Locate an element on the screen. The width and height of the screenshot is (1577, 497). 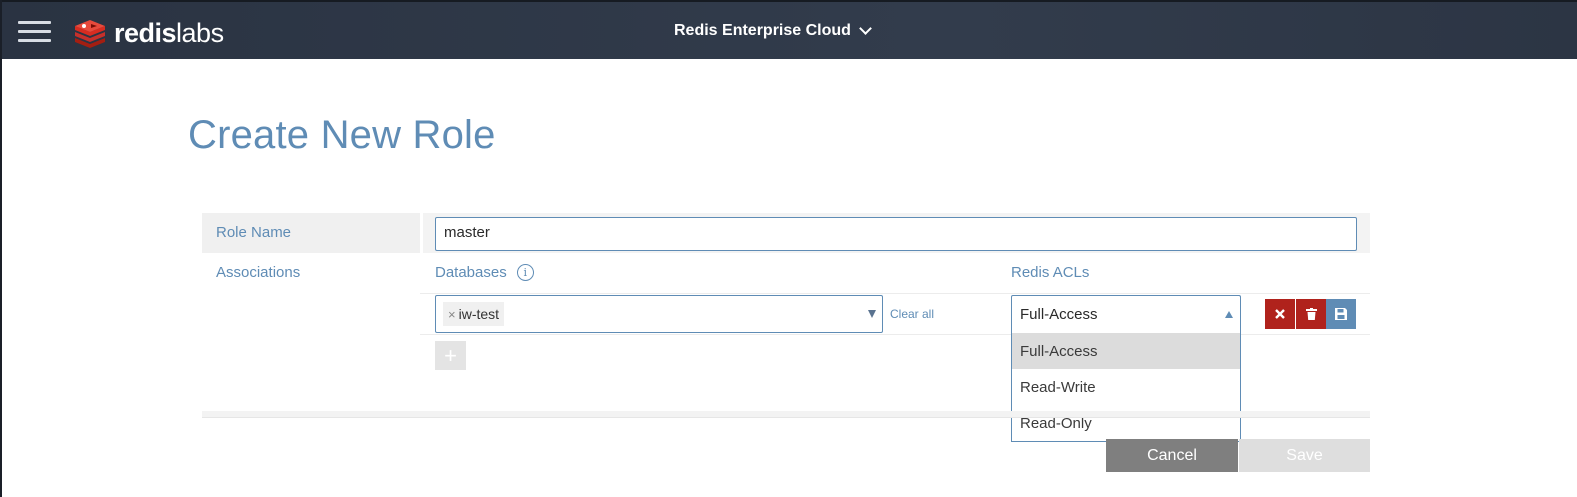
redislabs-logo: redislabs is located at coordinates (148, 33).